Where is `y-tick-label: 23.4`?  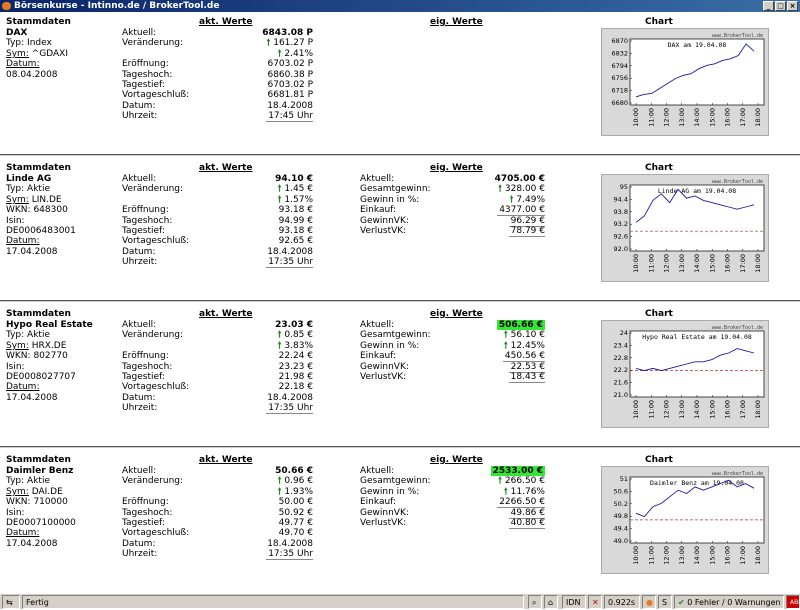
y-tick-label: 23.4 is located at coordinates (621, 345).